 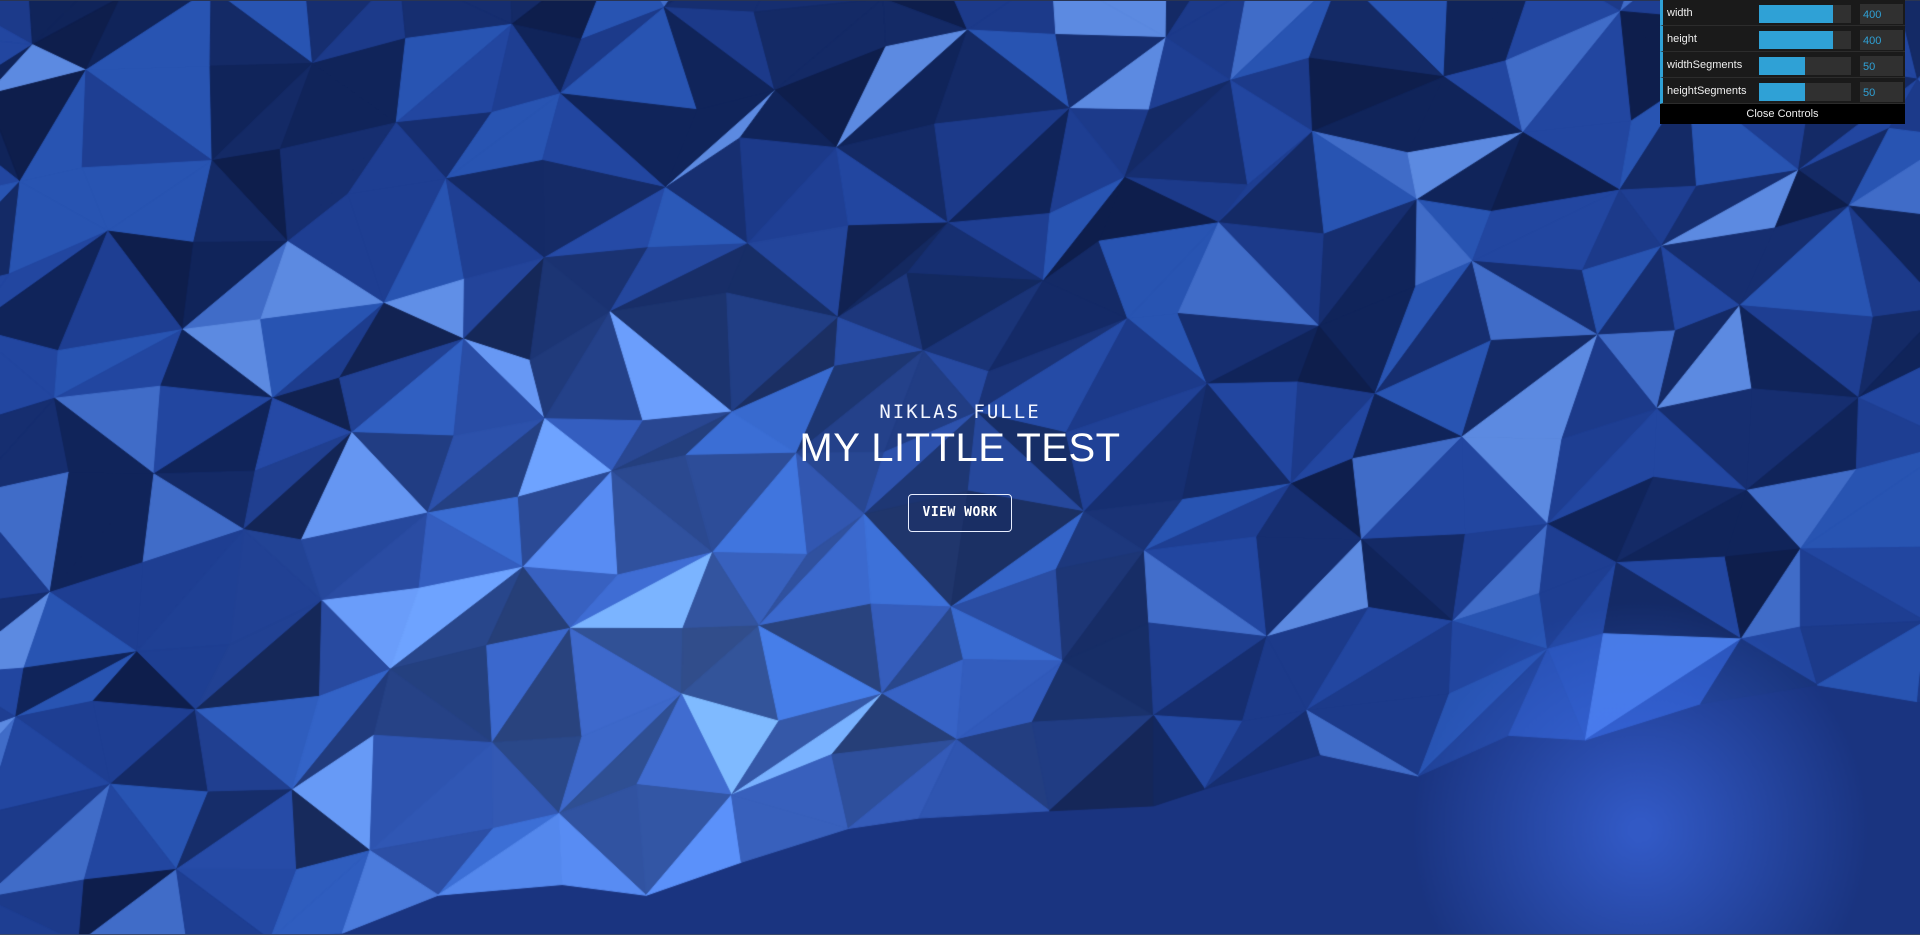 I want to click on width-value-input: 400, so click(x=1881, y=14).